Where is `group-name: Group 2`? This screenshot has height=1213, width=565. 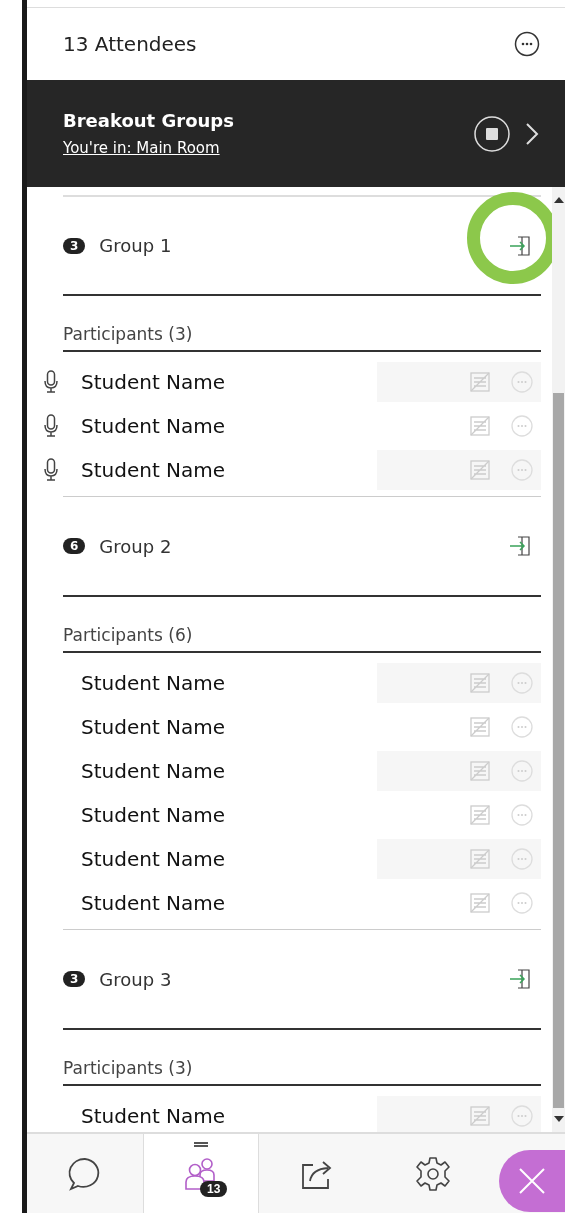
group-name: Group 2 is located at coordinates (297, 546).